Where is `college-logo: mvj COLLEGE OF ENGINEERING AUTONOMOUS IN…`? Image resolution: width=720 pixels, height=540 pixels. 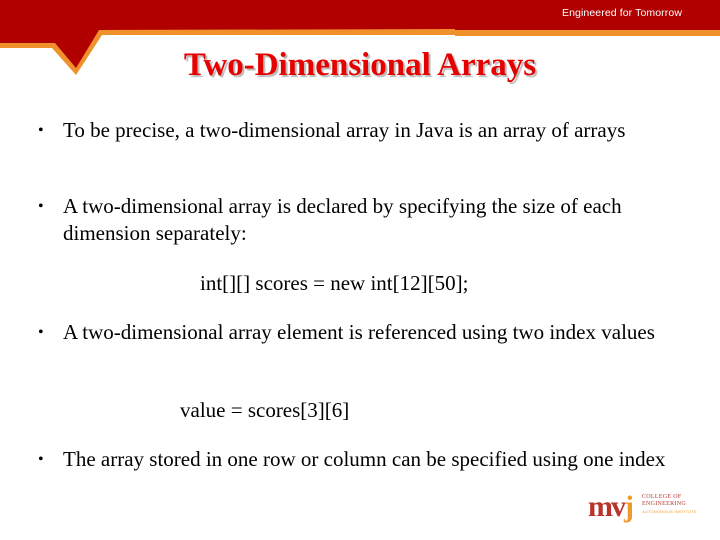 college-logo: mvj COLLEGE OF ENGINEERING AUTONOMOUS IN… is located at coordinates (643, 510).